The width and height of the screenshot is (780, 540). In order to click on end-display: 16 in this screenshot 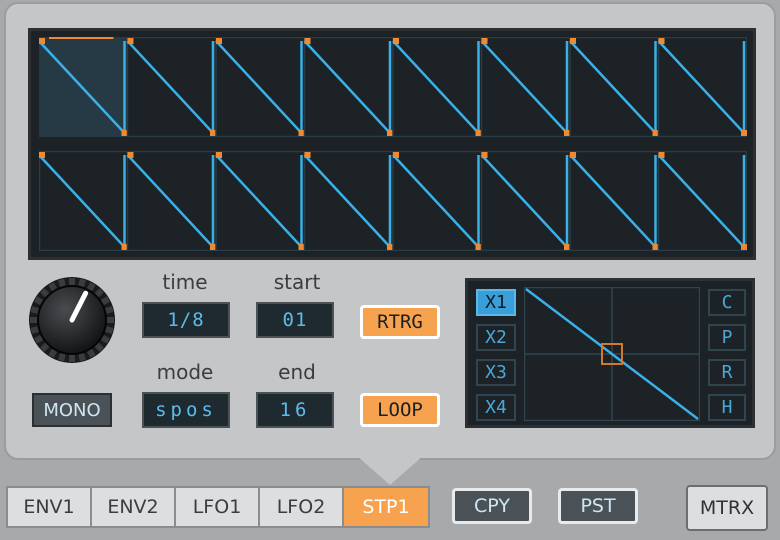, I will do `click(295, 410)`.